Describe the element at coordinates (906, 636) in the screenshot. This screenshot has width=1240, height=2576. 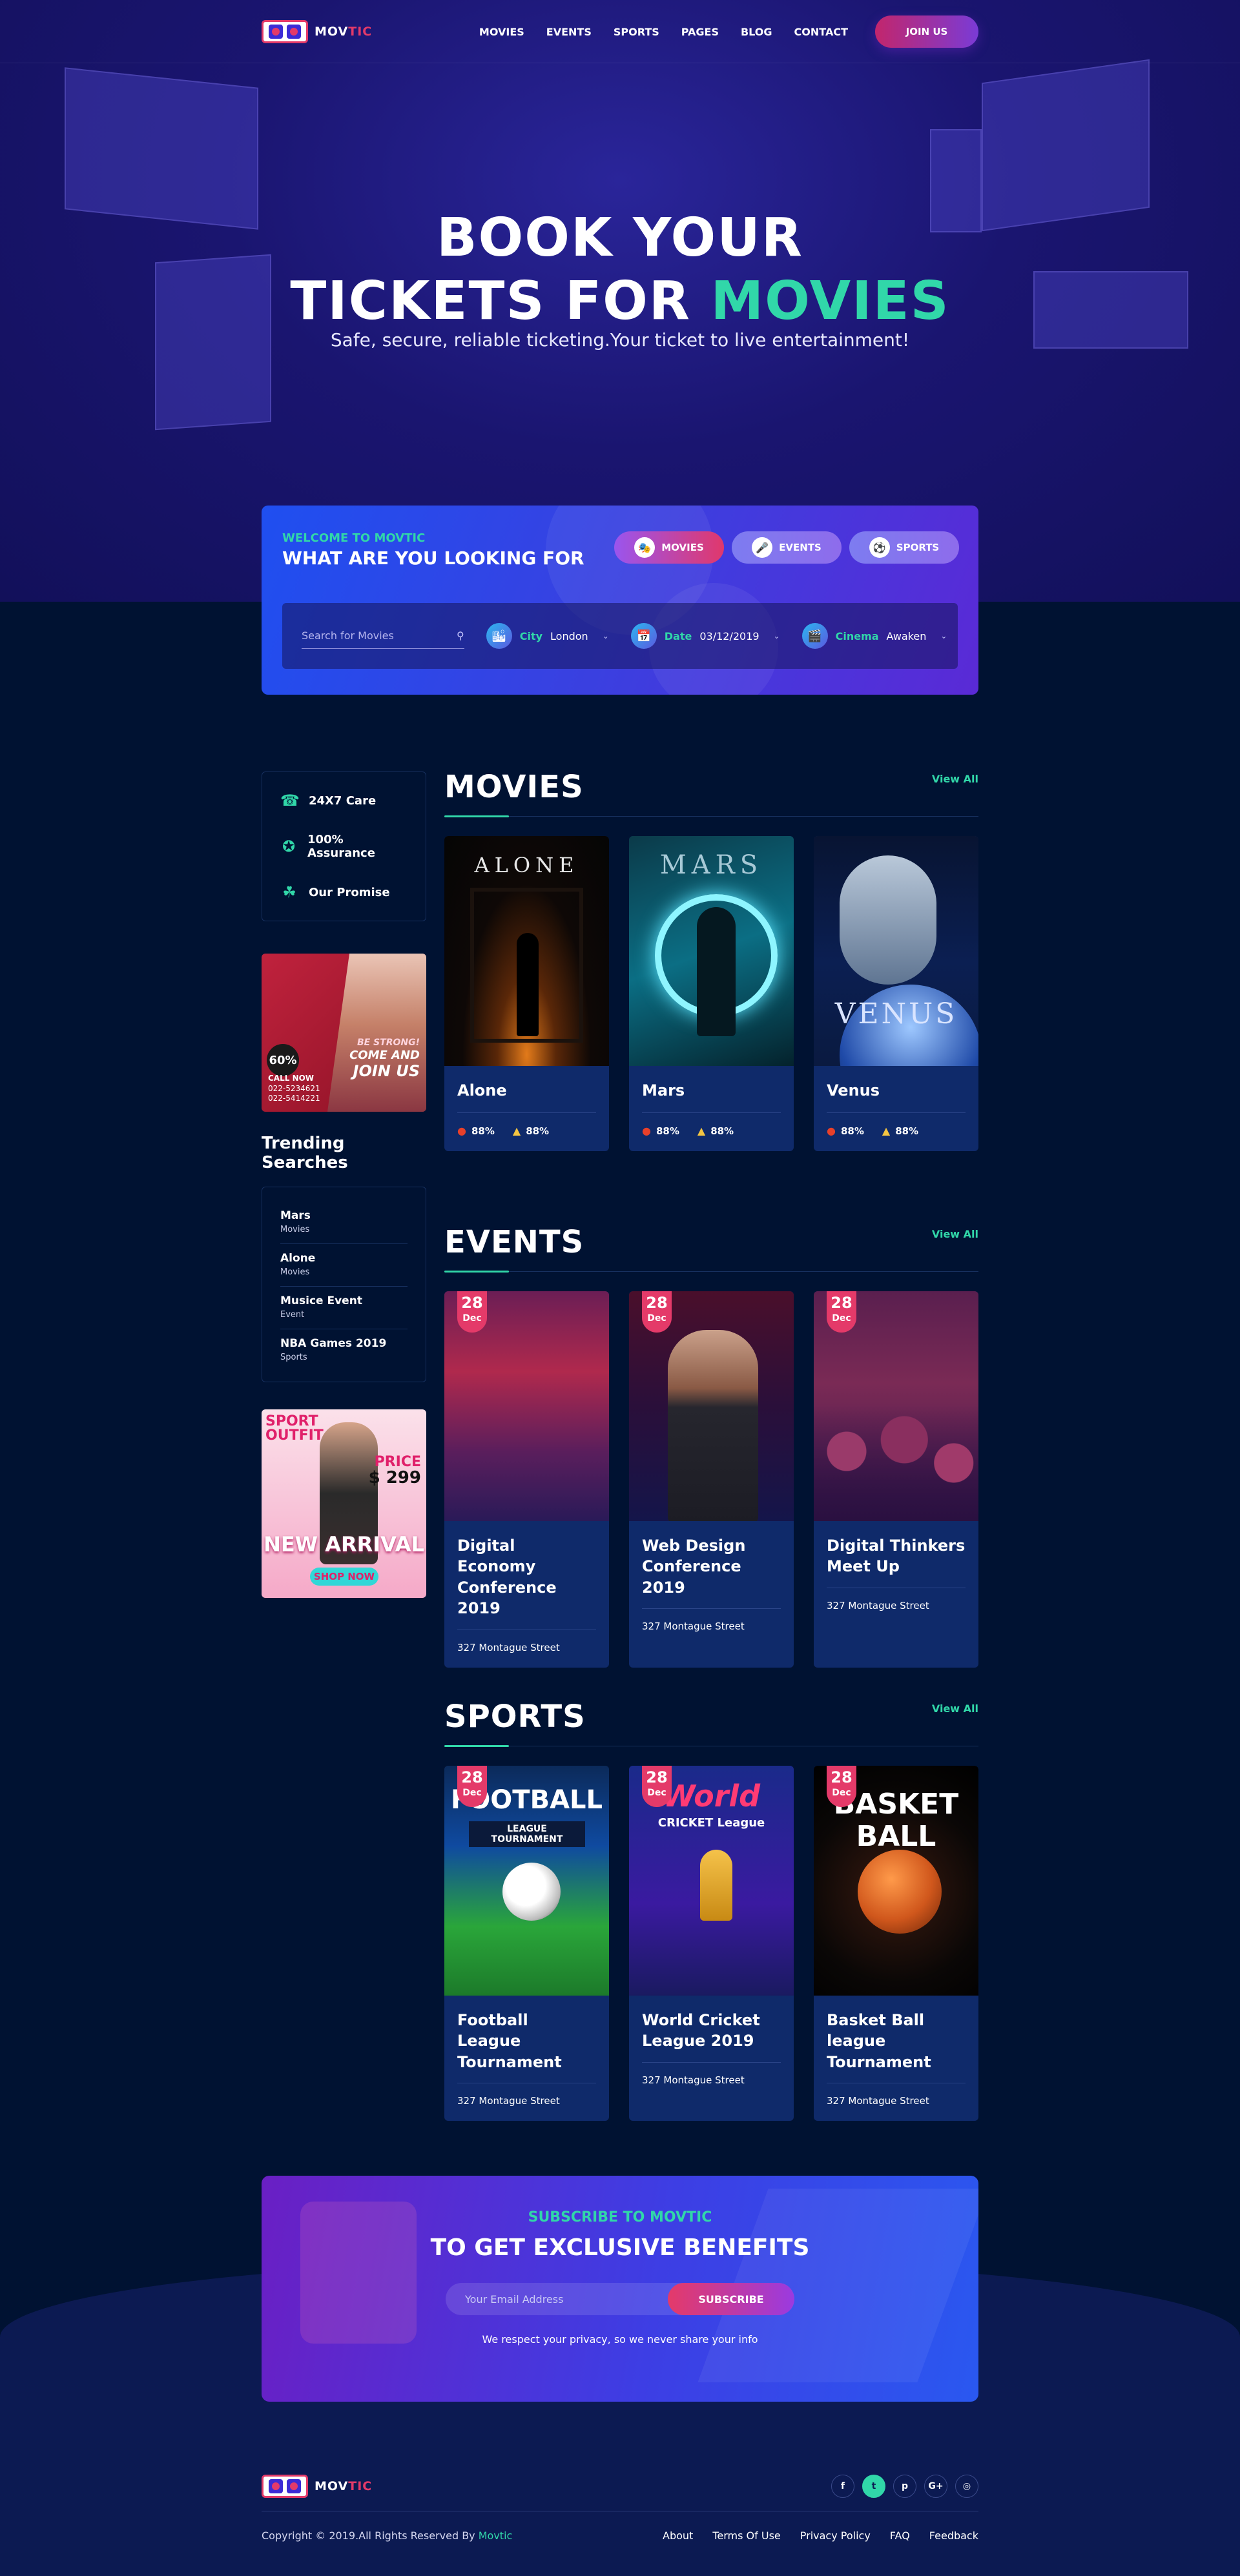
I see `cinema-value: Awaken` at that location.